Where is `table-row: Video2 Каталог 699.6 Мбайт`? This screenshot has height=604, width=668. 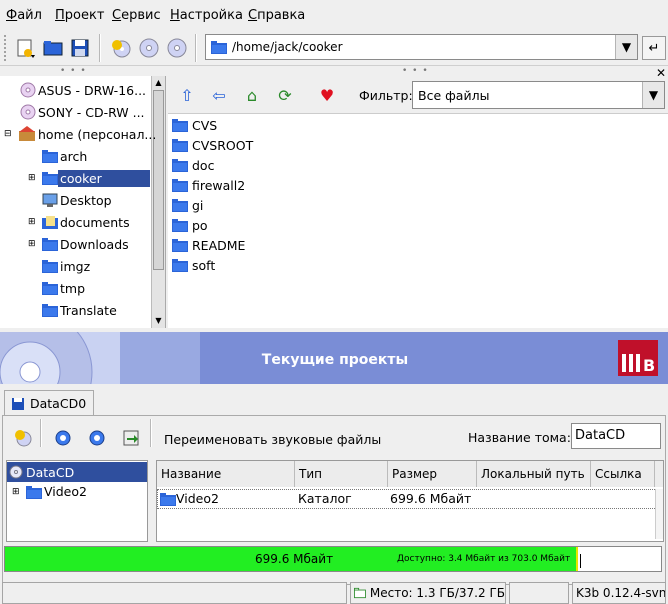 table-row: Video2 Каталог 699.6 Мбайт is located at coordinates (407, 499).